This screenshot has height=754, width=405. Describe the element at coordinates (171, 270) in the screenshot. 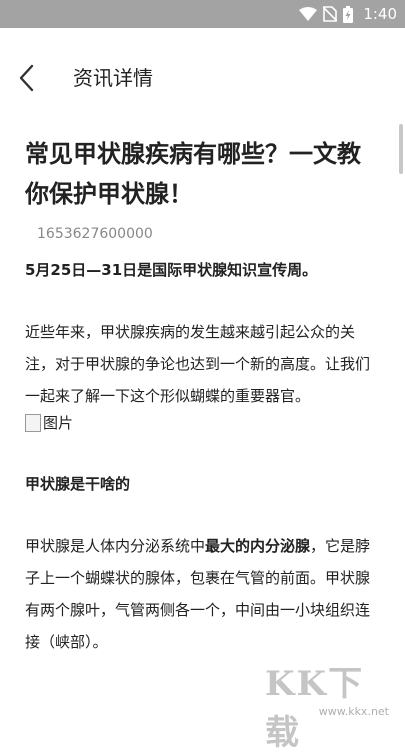

I see `intro-paragraph: 5月25日—31日是国际甲状腺知识宣传周。` at that location.